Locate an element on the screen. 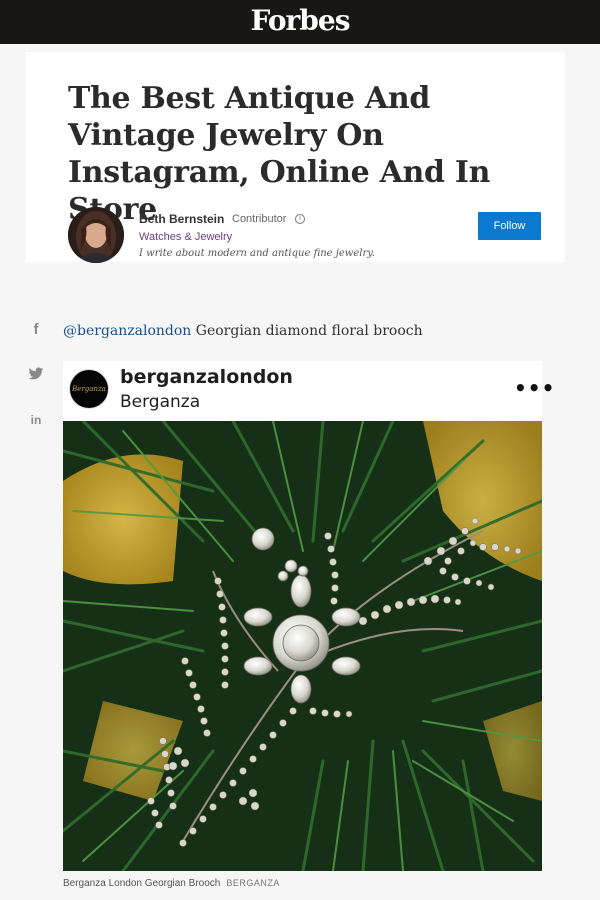  facebook-icon: f is located at coordinates (36, 329).